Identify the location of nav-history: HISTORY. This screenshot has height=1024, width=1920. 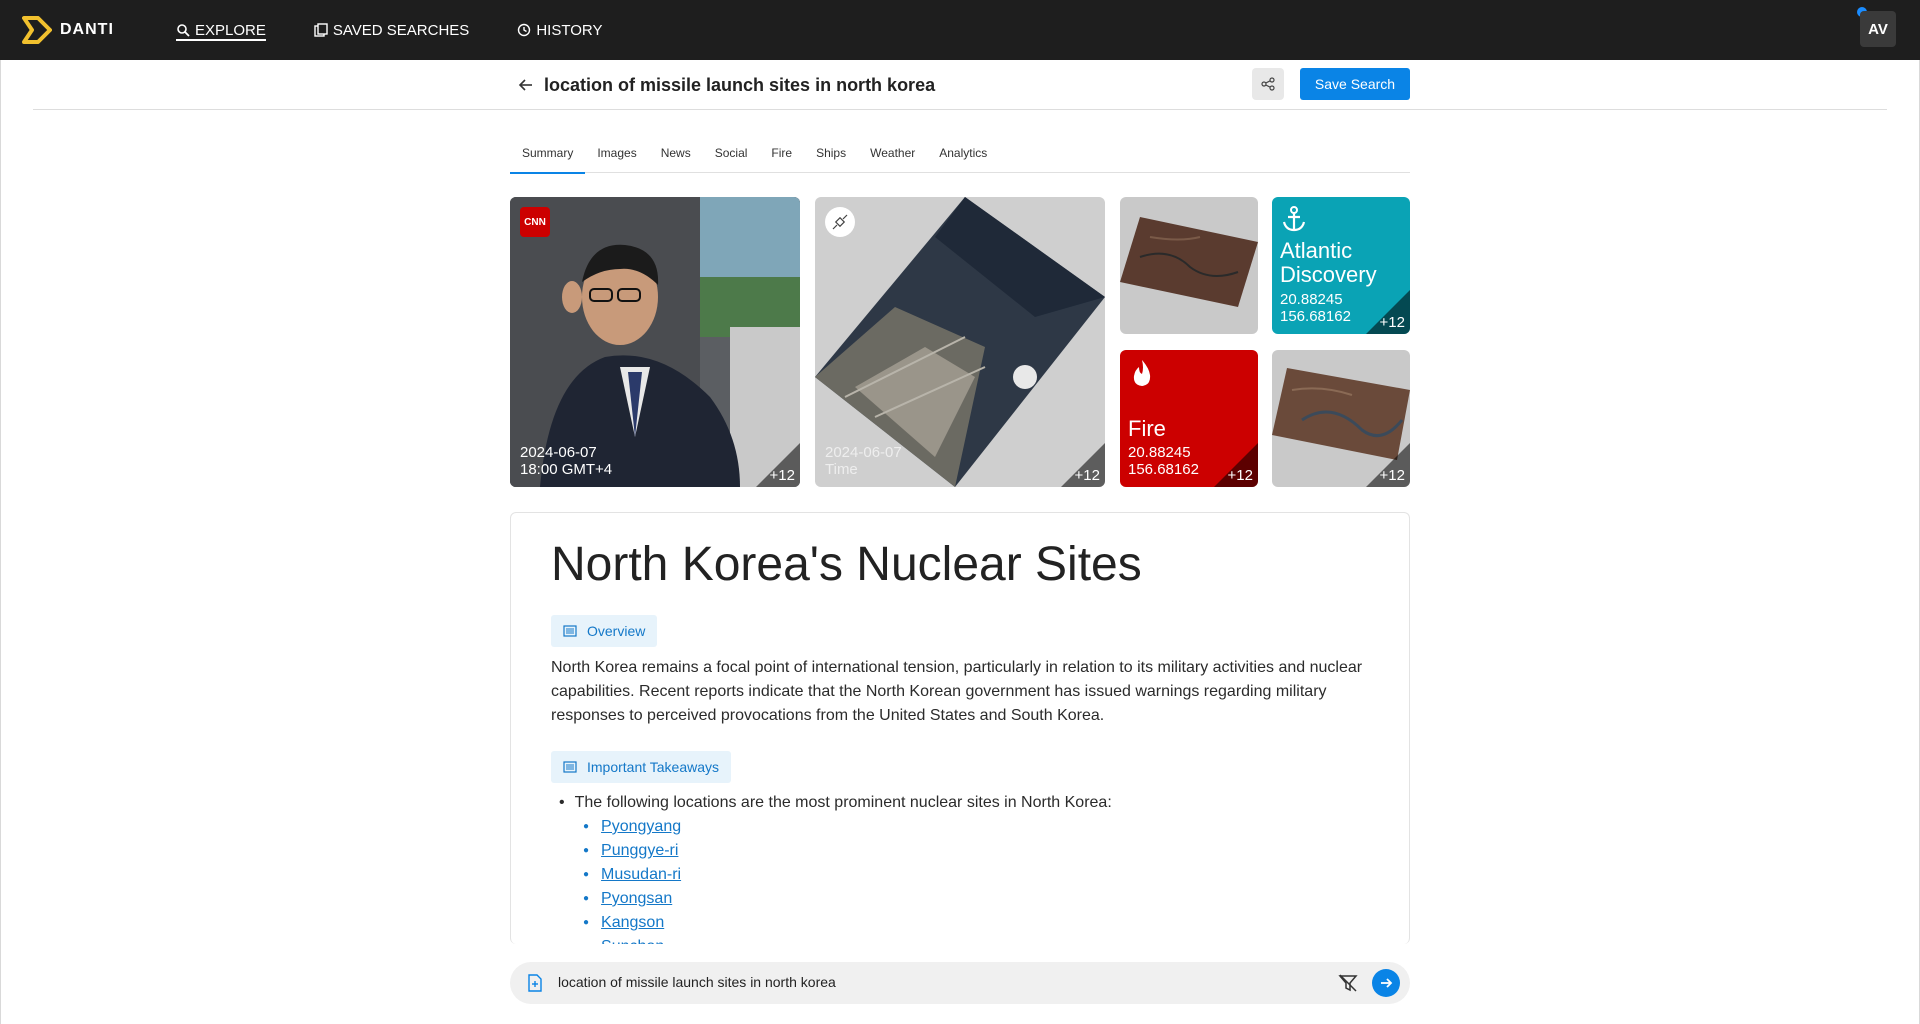
(559, 30).